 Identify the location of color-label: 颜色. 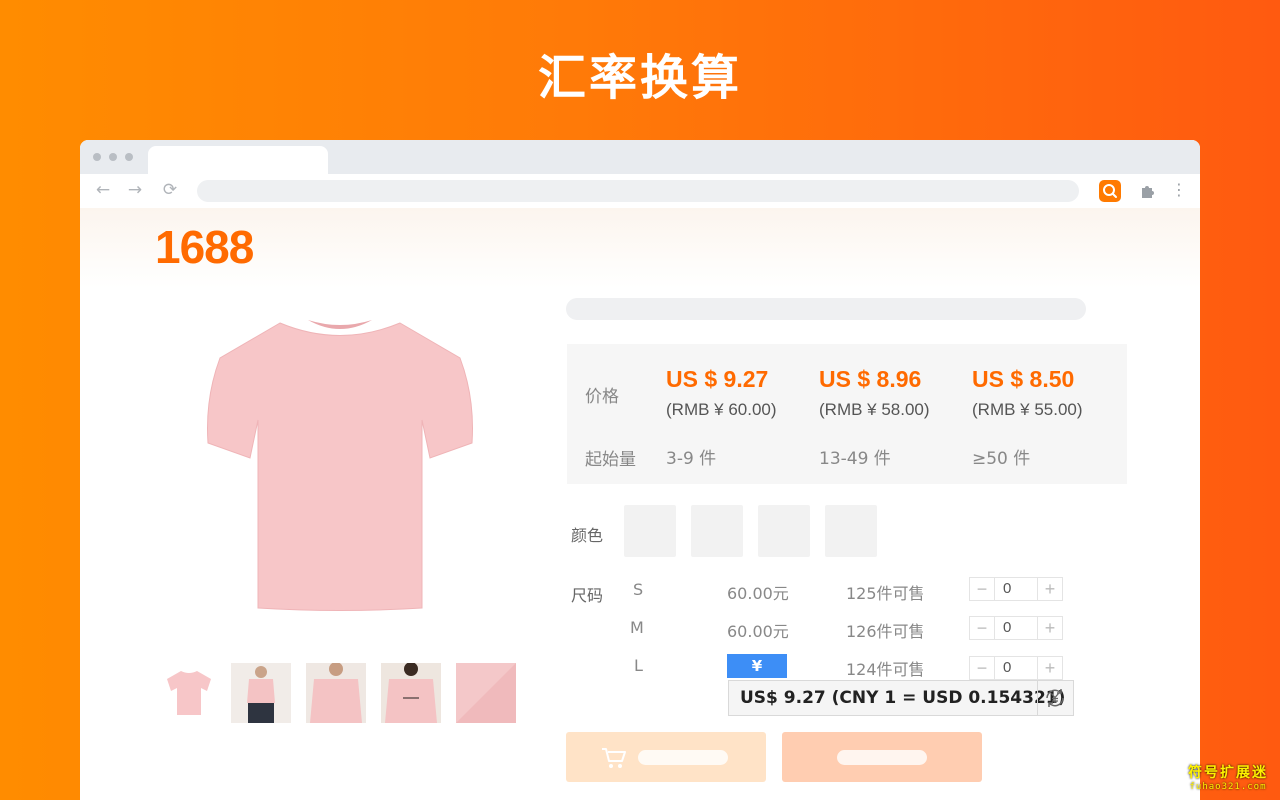
(587, 534).